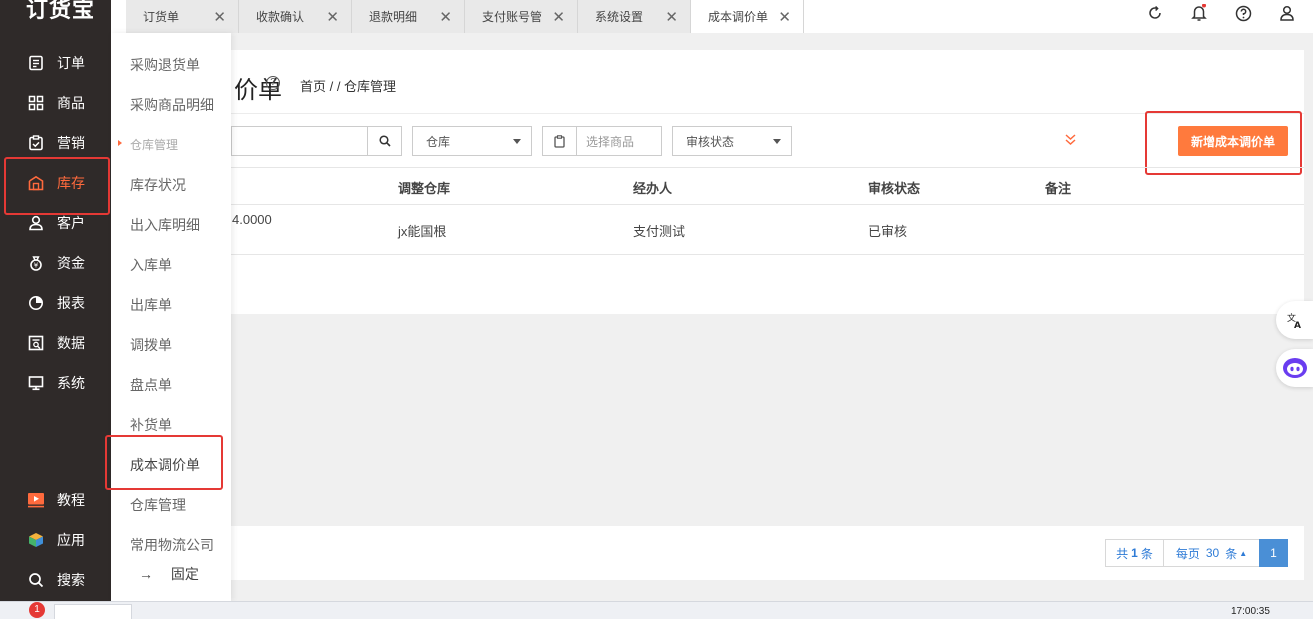  Describe the element at coordinates (273, 83) in the screenshot. I see `page-help-icon: ?` at that location.